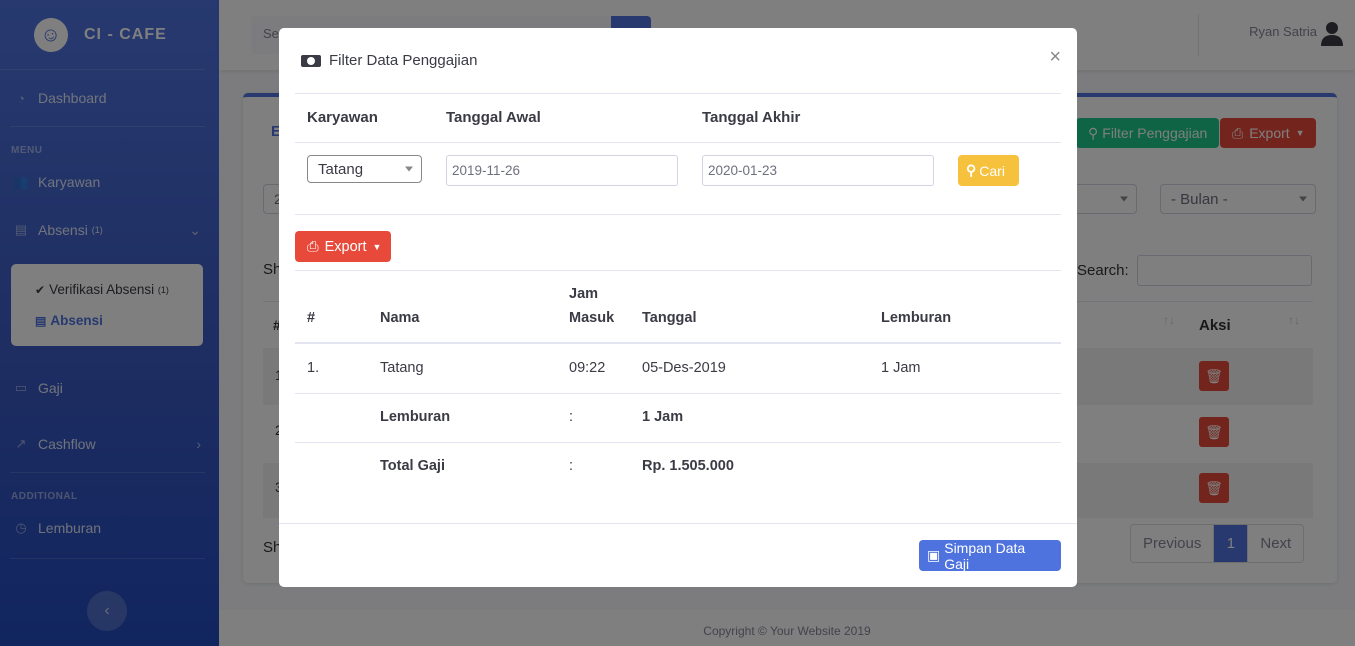  I want to click on cari-button: ⚲ Cari, so click(988, 170).